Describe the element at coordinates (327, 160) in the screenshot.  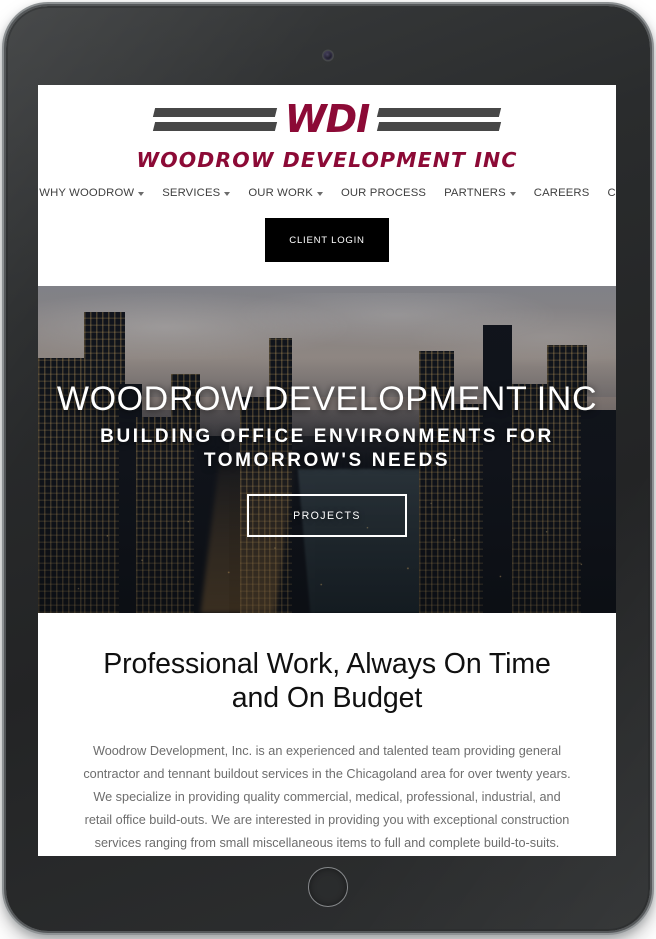
I see `logo-tagline: WOODROW DEVELOPMENT INC` at that location.